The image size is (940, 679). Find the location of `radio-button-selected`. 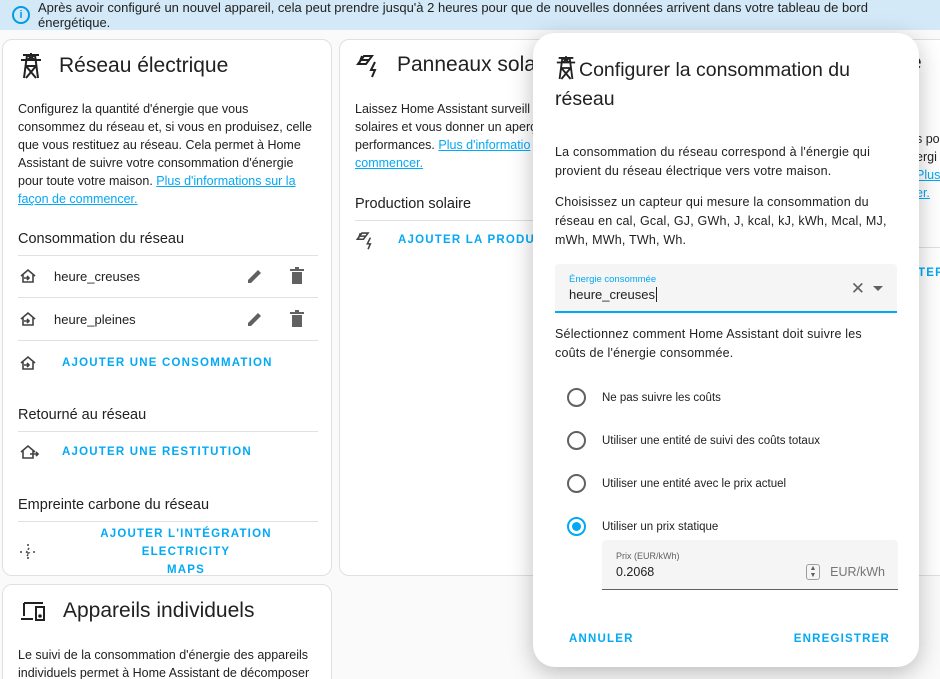

radio-button-selected is located at coordinates (576, 526).